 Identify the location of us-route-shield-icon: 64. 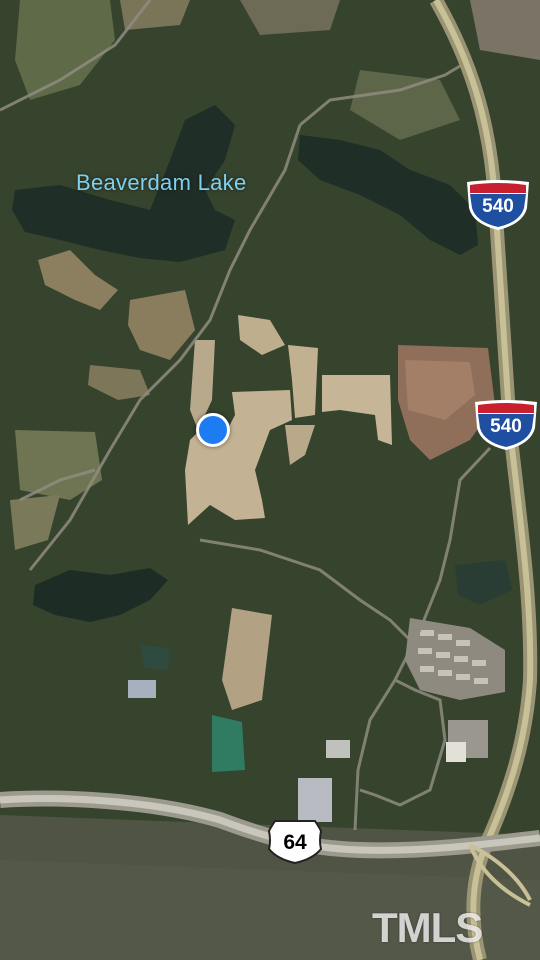
(295, 842).